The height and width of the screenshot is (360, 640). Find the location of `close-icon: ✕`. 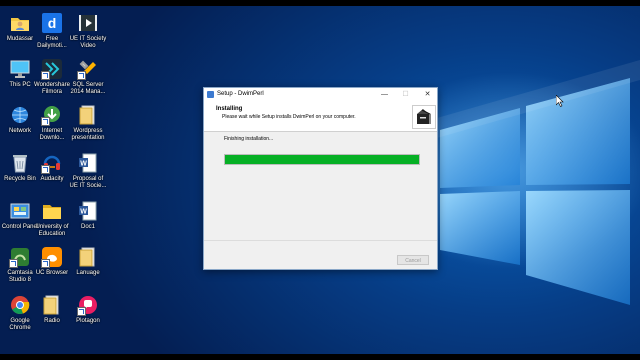

close-icon: ✕ is located at coordinates (427, 94).